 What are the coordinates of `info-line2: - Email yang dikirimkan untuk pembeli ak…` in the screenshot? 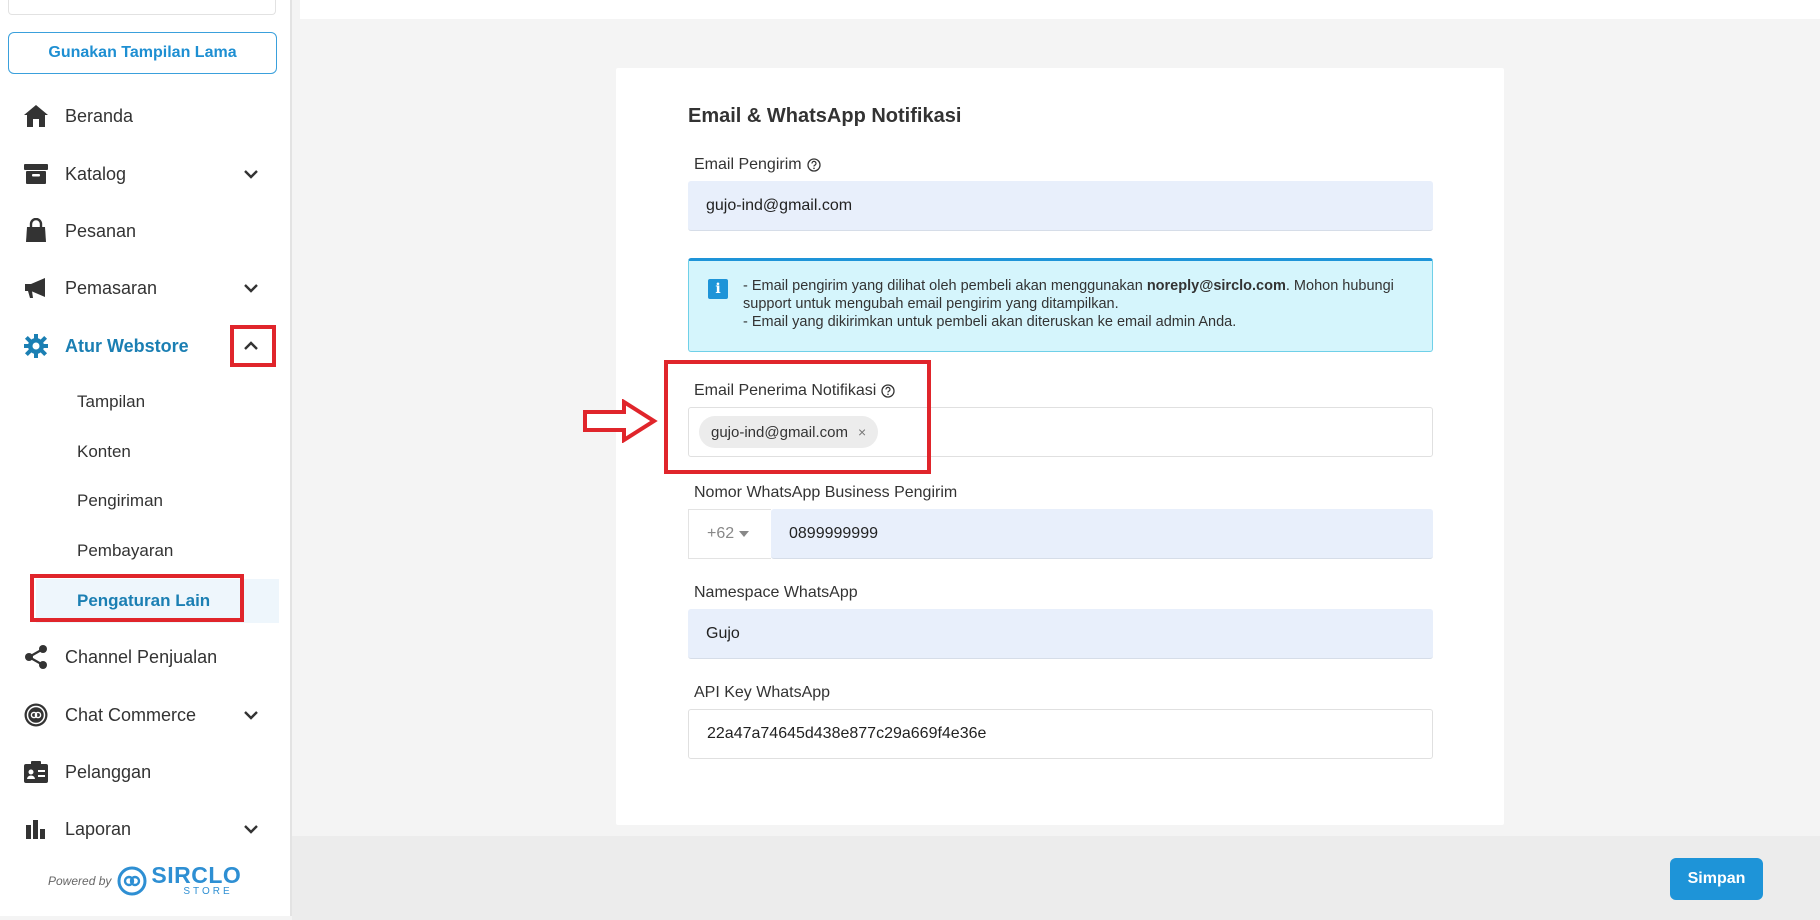 It's located at (990, 322).